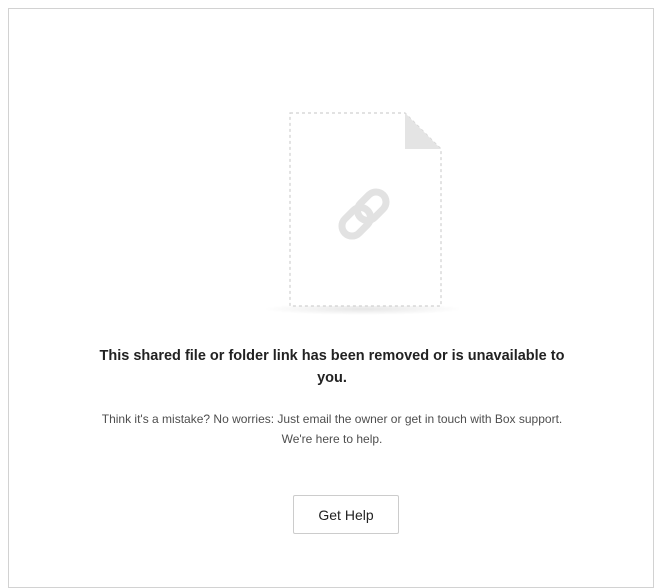 Image resolution: width=656 pixels, height=588 pixels. I want to click on get-help-button: Get Help, so click(346, 514).